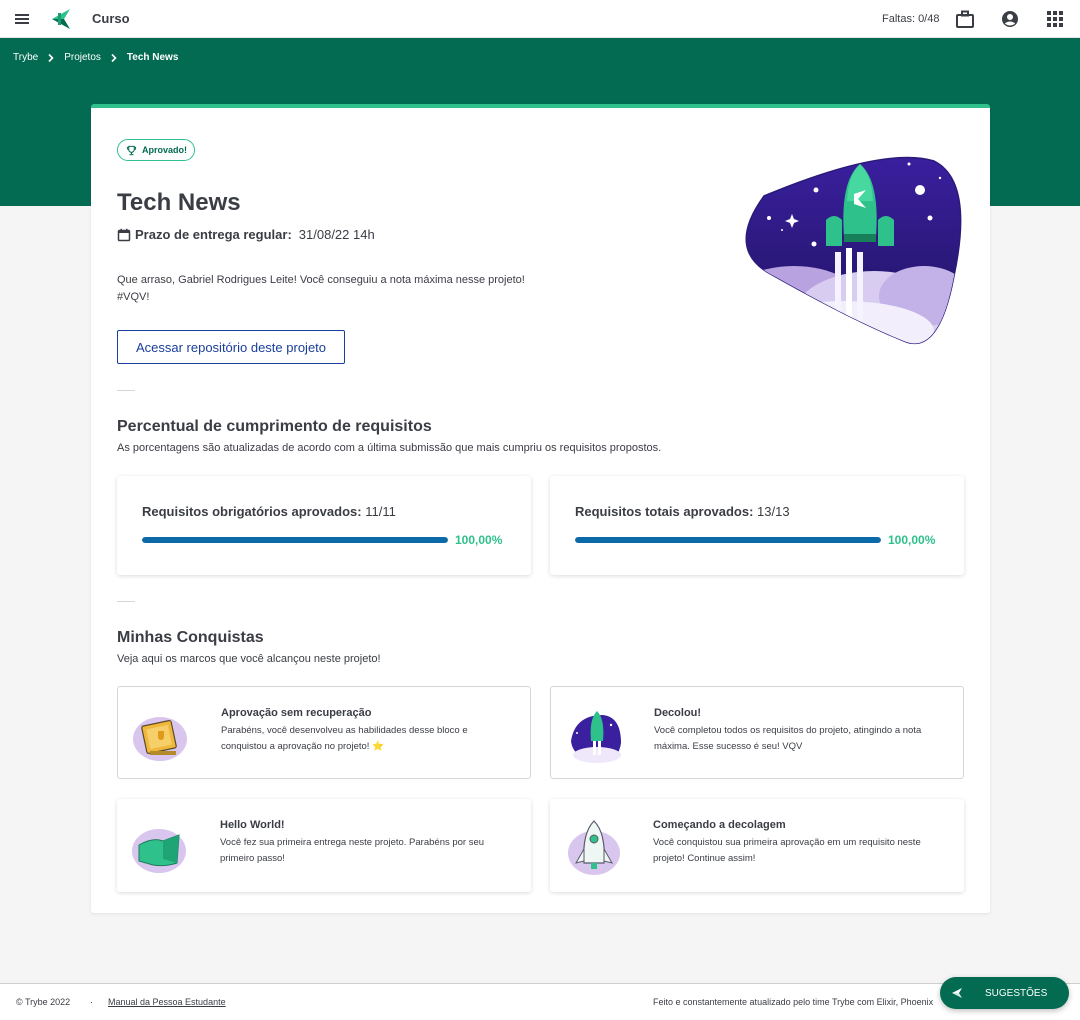  Describe the element at coordinates (25, 57) in the screenshot. I see `breadcrumb-trybe: Trybe` at that location.